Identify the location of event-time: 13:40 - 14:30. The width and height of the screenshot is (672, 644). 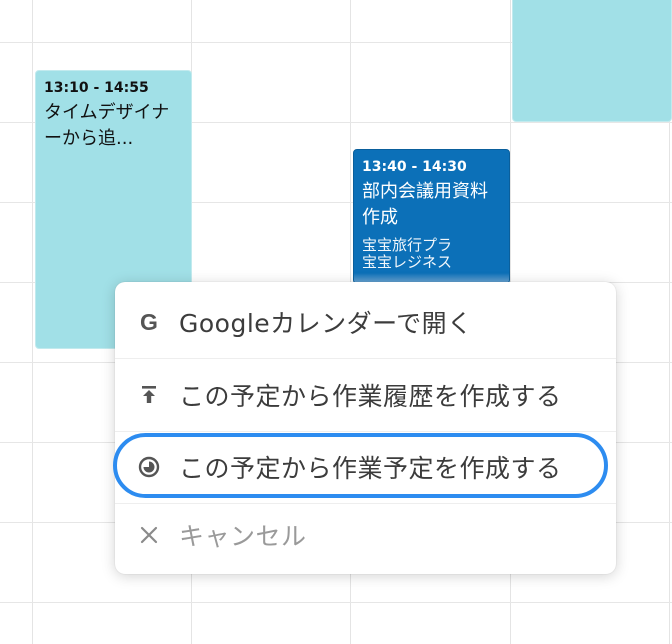
(414, 167).